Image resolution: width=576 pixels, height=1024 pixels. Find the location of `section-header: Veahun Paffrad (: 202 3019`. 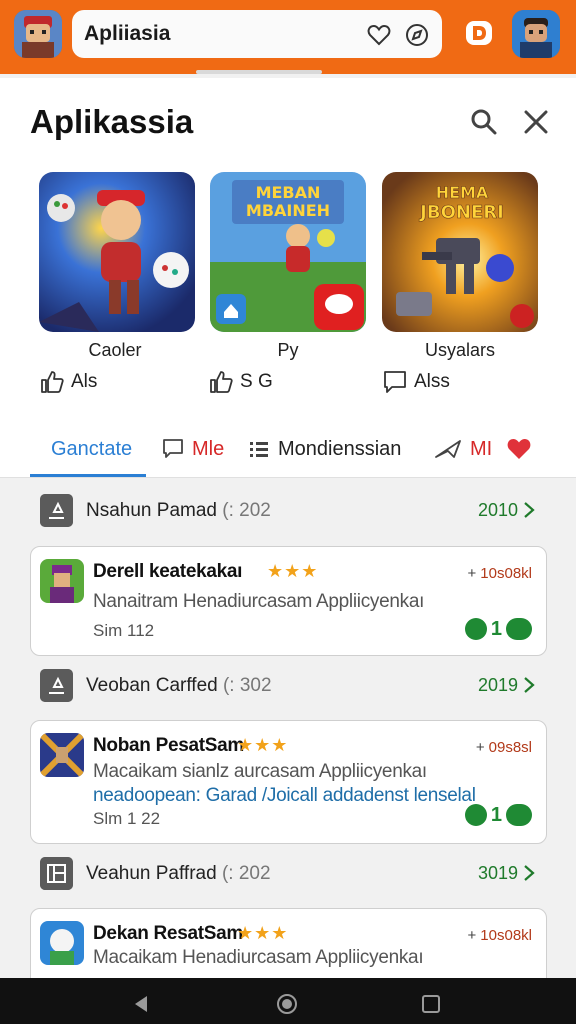

section-header: Veahun Paffrad (: 202 3019 is located at coordinates (290, 874).